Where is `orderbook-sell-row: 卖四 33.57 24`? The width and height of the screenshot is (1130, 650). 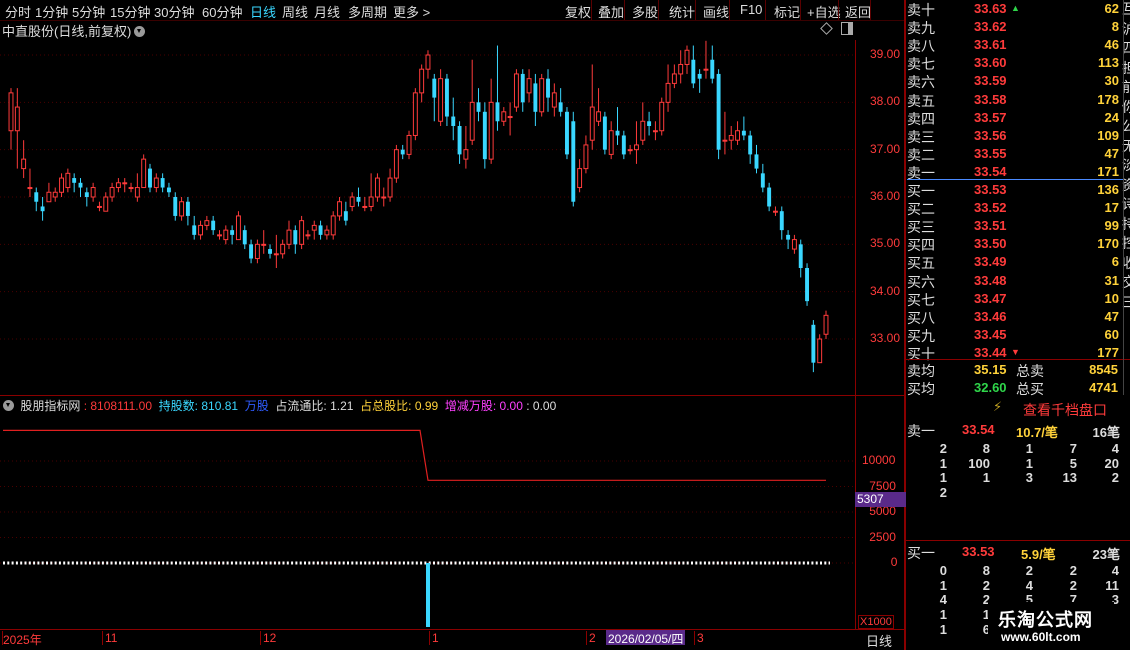 orderbook-sell-row: 卖四 33.57 24 is located at coordinates (1015, 118).